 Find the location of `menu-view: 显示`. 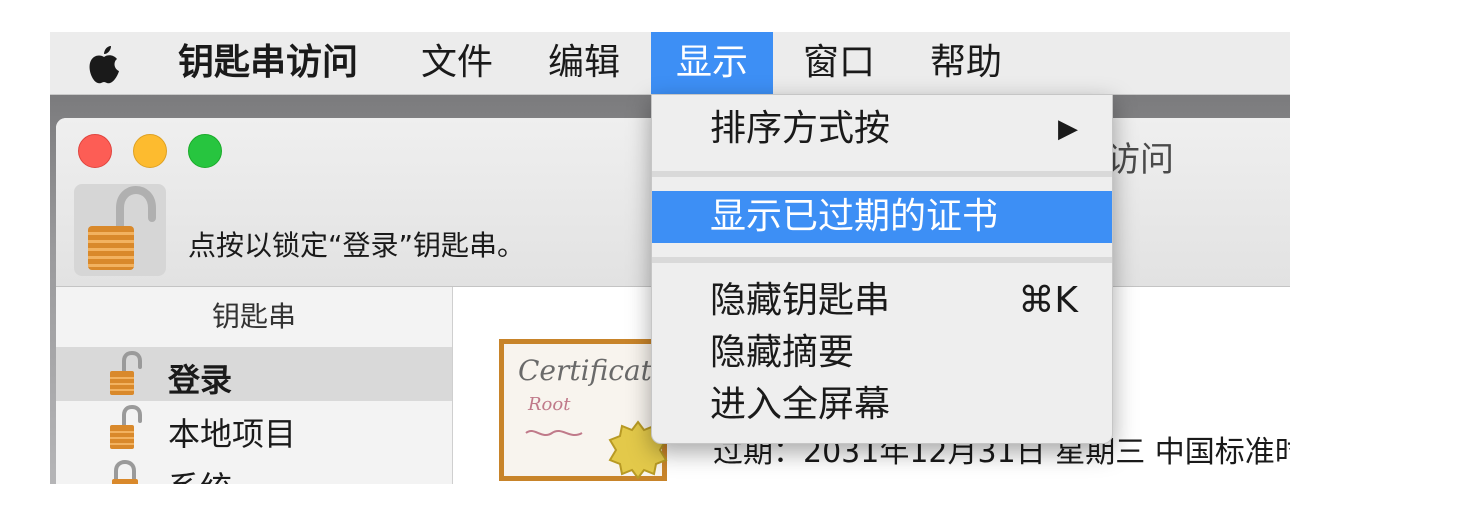

menu-view: 显示 is located at coordinates (712, 63).